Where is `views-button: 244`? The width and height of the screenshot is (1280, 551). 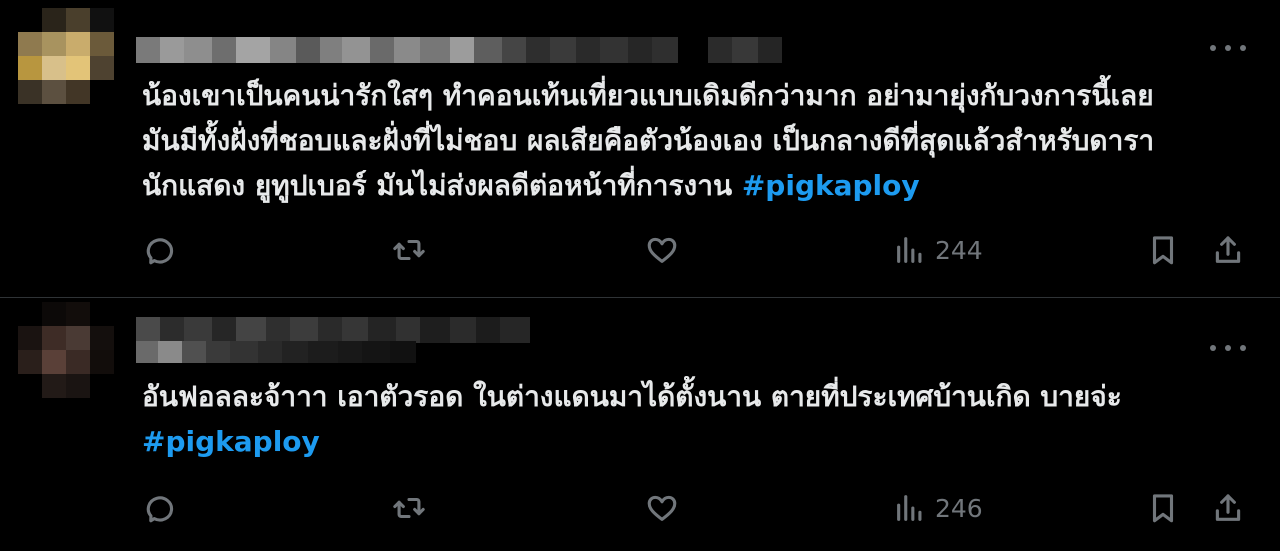 views-button: 244 is located at coordinates (938, 250).